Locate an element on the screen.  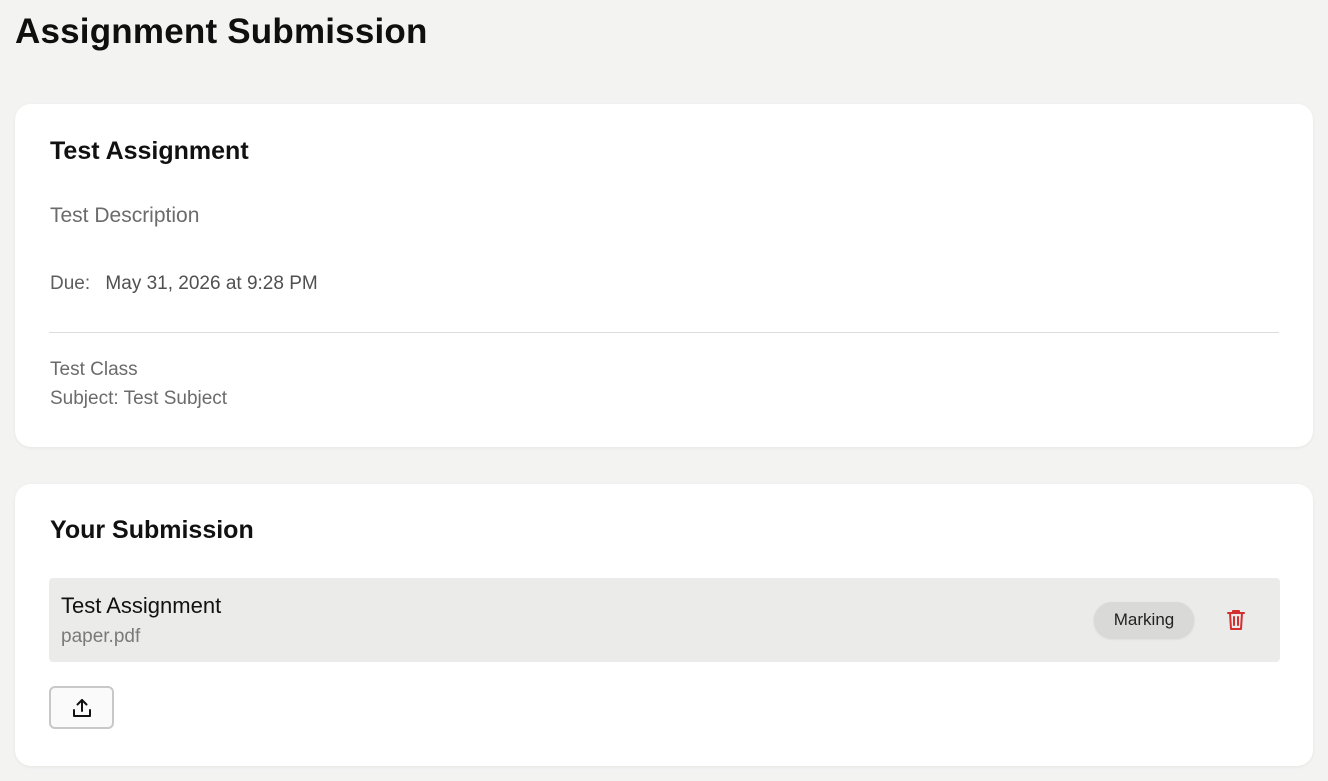
due-date-row: Due: May 31, 2026 at 9:28 PM is located at coordinates (184, 284).